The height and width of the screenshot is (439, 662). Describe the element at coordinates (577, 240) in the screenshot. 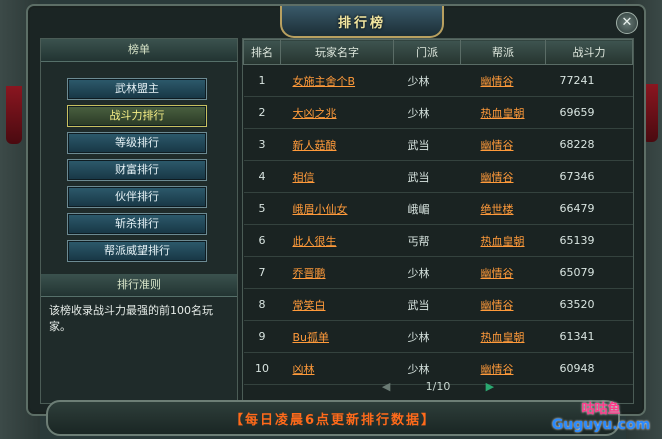

I see `power-cell: 65139` at that location.